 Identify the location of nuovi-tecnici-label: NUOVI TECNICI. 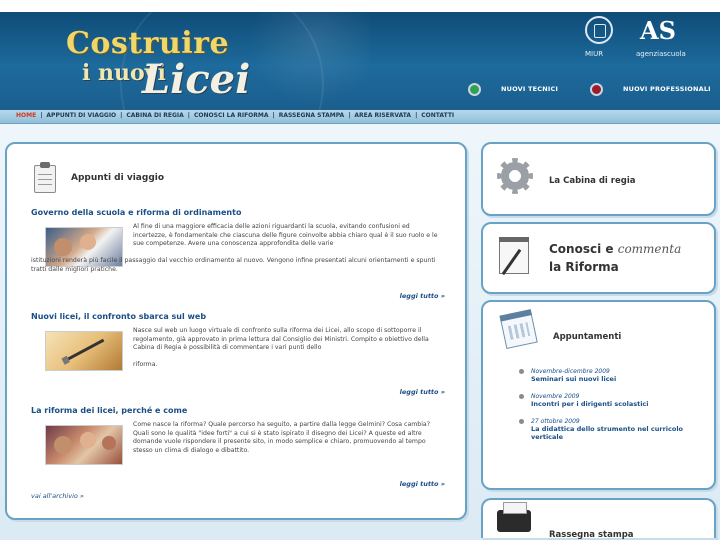
(530, 89).